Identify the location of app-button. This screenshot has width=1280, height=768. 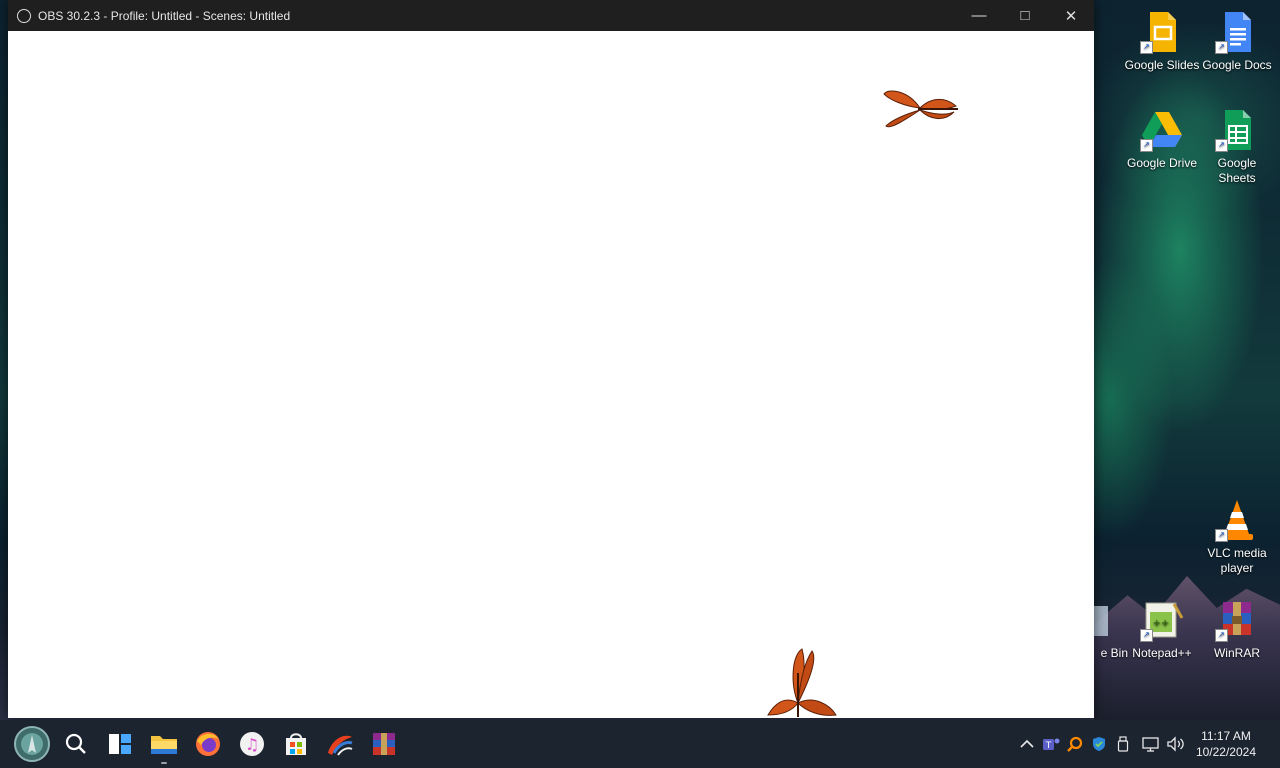
(340, 744).